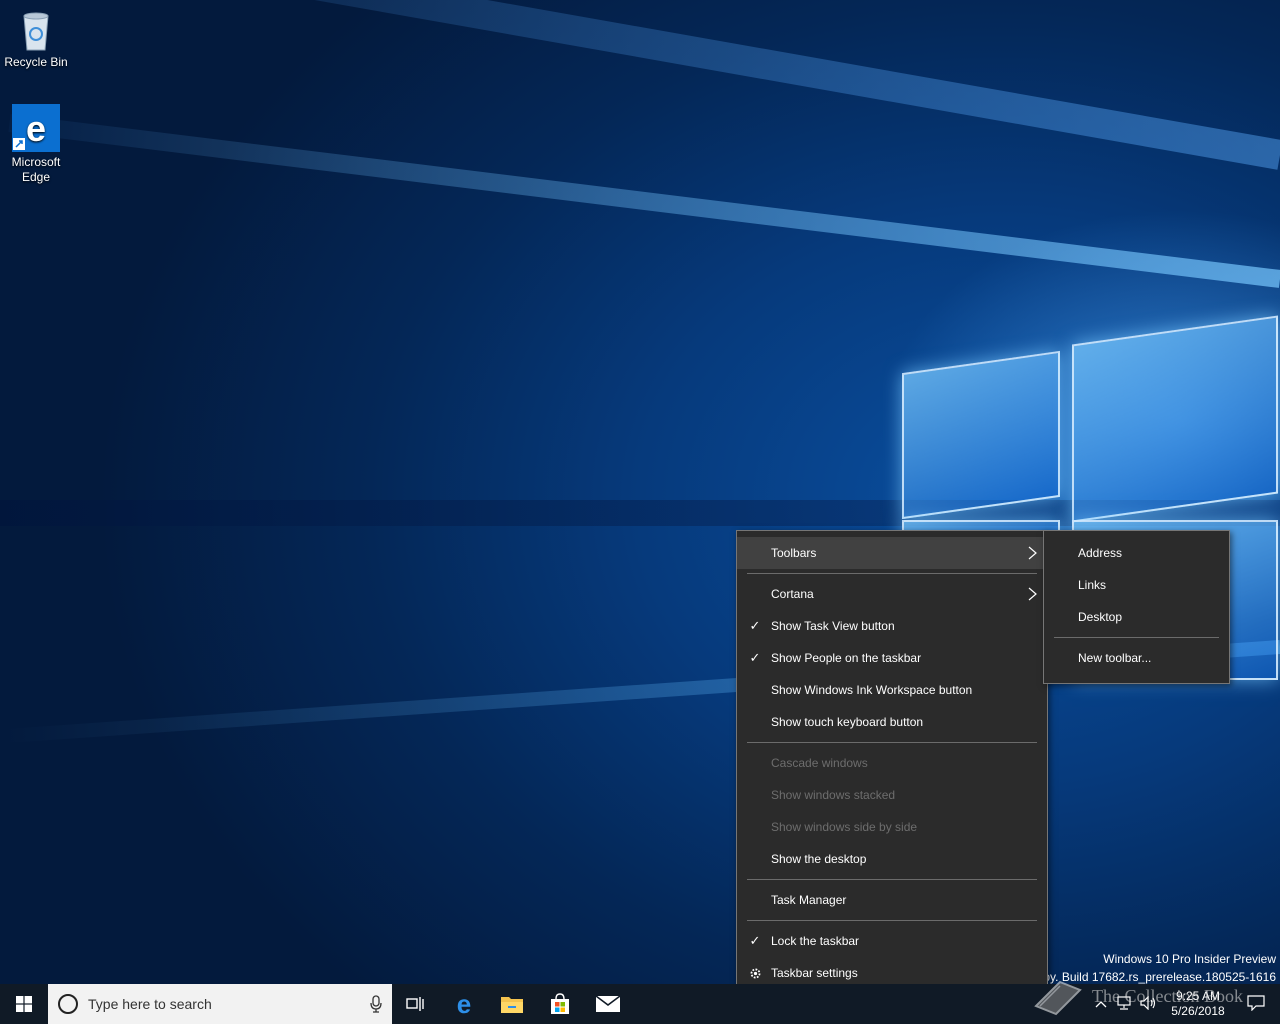 The image size is (1280, 1024). Describe the element at coordinates (1136, 617) in the screenshot. I see `submenu-item-desktop: Desktop` at that location.